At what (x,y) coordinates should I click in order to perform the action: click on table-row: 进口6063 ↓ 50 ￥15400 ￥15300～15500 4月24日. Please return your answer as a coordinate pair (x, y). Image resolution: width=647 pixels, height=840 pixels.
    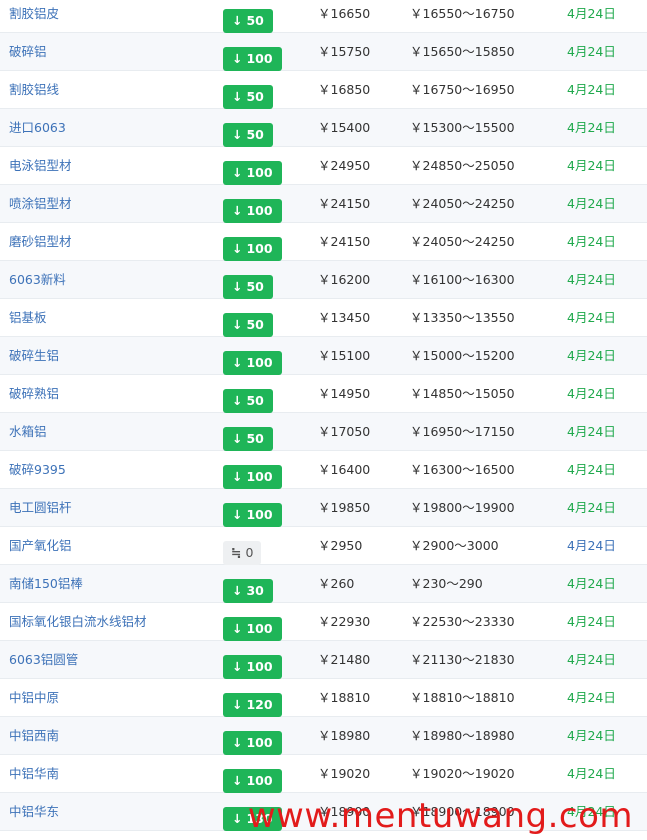
    Looking at the image, I should click on (323, 128).